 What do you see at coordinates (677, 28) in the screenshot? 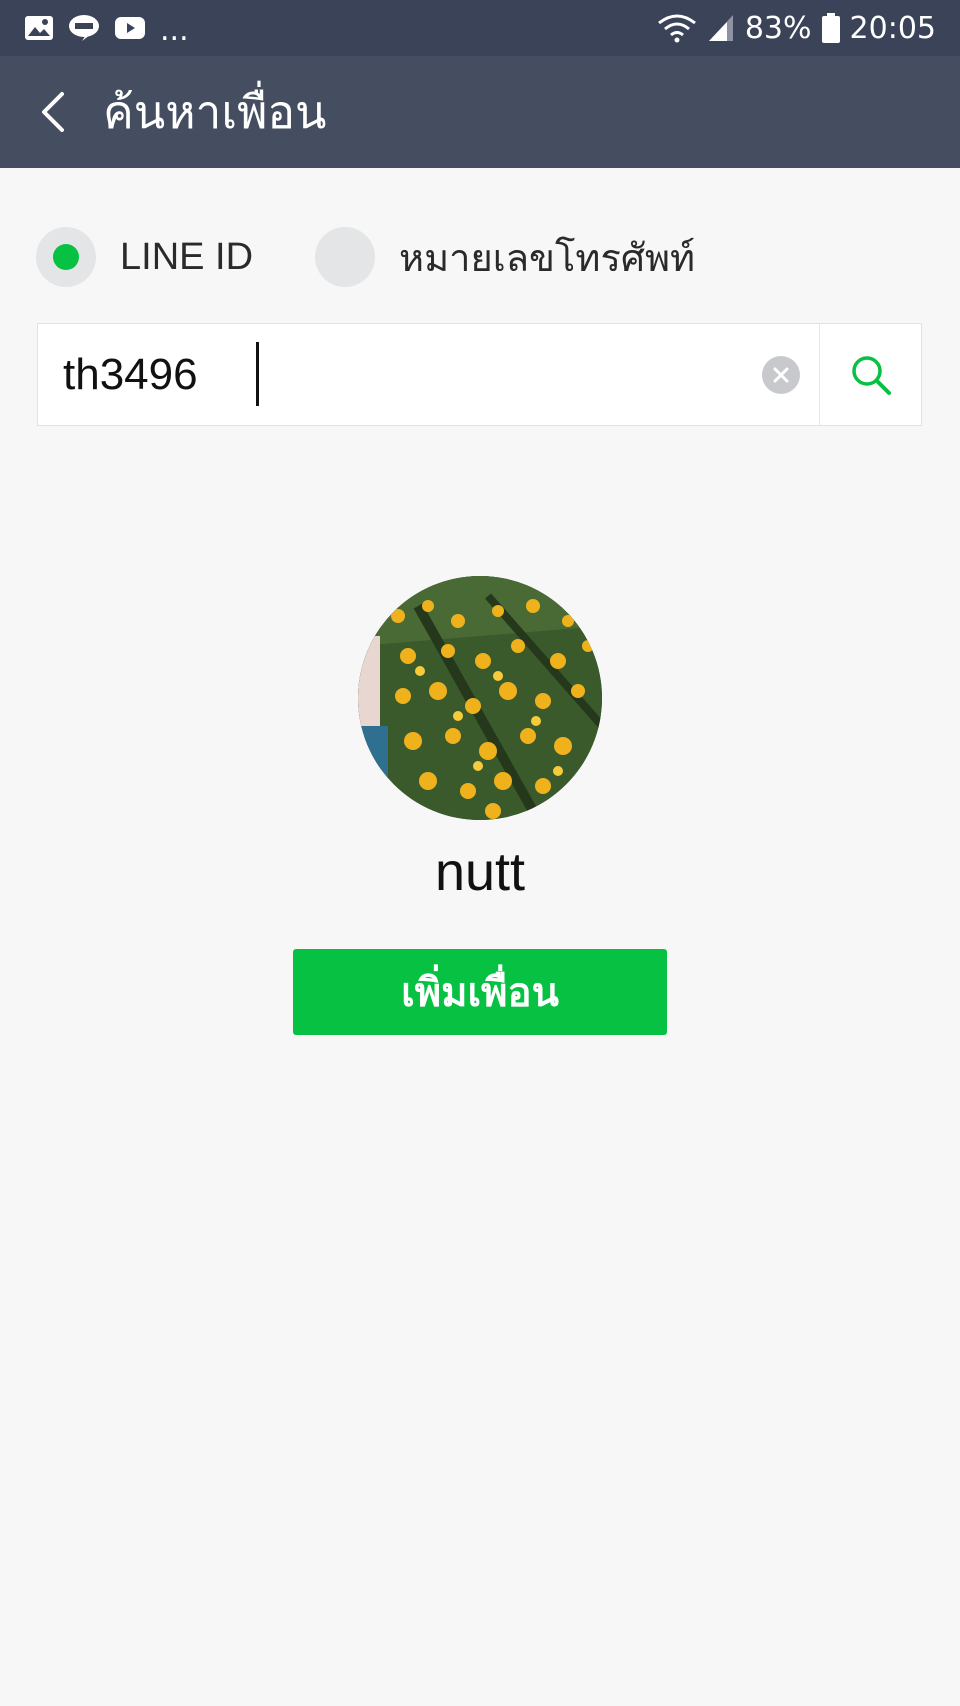
I see `wifi-icon` at bounding box center [677, 28].